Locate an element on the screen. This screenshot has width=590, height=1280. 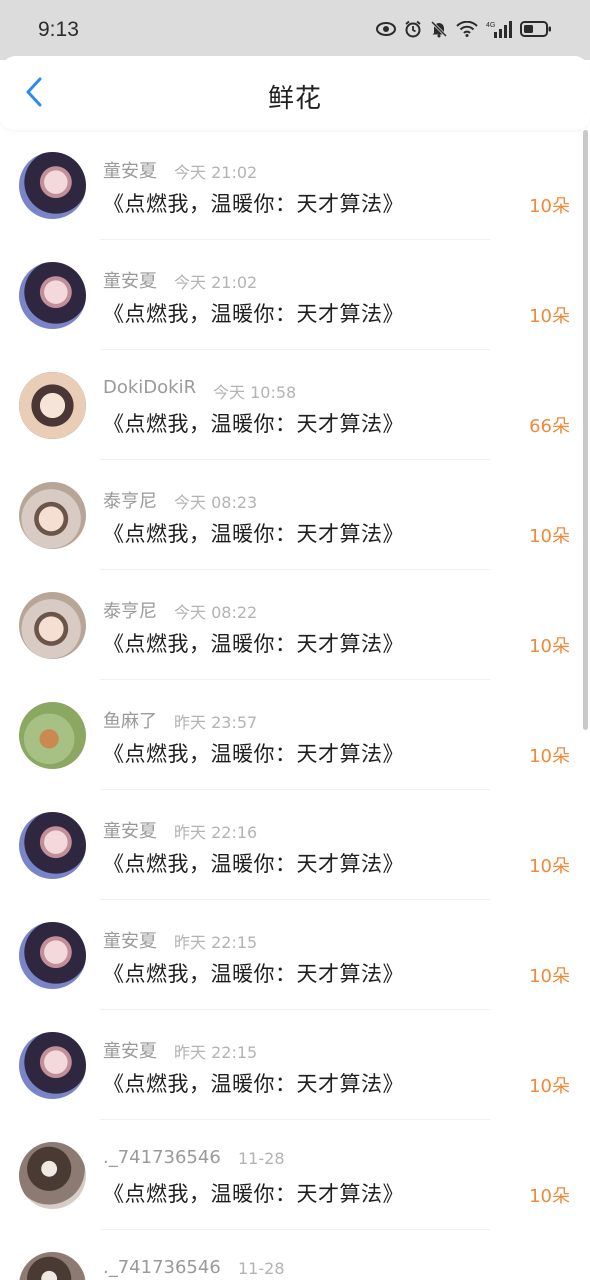
list-item: 泰亨尼 今天 08:22 《点燃我，温暖你：天才算法》 10朵 is located at coordinates (295, 625).